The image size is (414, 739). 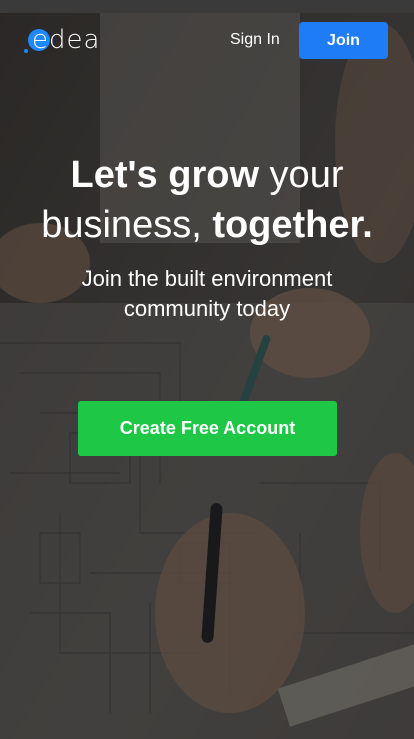 I want to click on create-free-account-button: Create Free Account, so click(x=207, y=428).